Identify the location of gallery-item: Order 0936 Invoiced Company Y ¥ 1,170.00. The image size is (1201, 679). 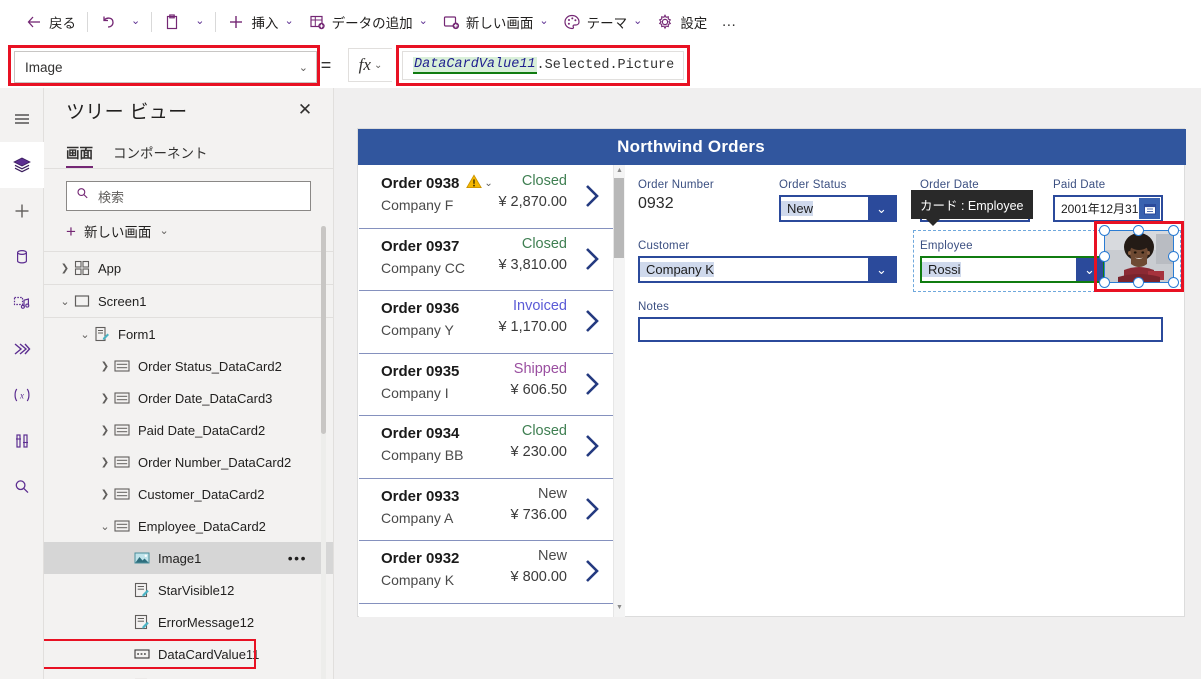
(487, 322).